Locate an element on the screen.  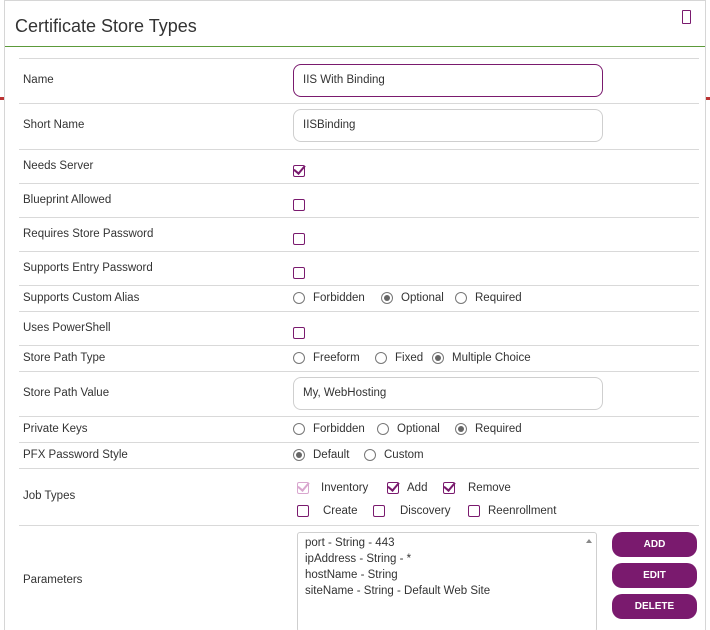
requires-store-password-label: Requires Store Password is located at coordinates (88, 234).